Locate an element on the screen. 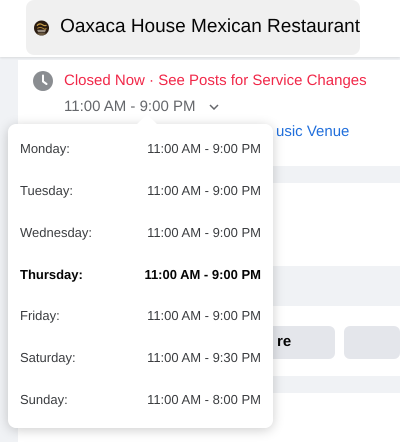 This screenshot has width=400, height=442. chevron-icon is located at coordinates (214, 107).